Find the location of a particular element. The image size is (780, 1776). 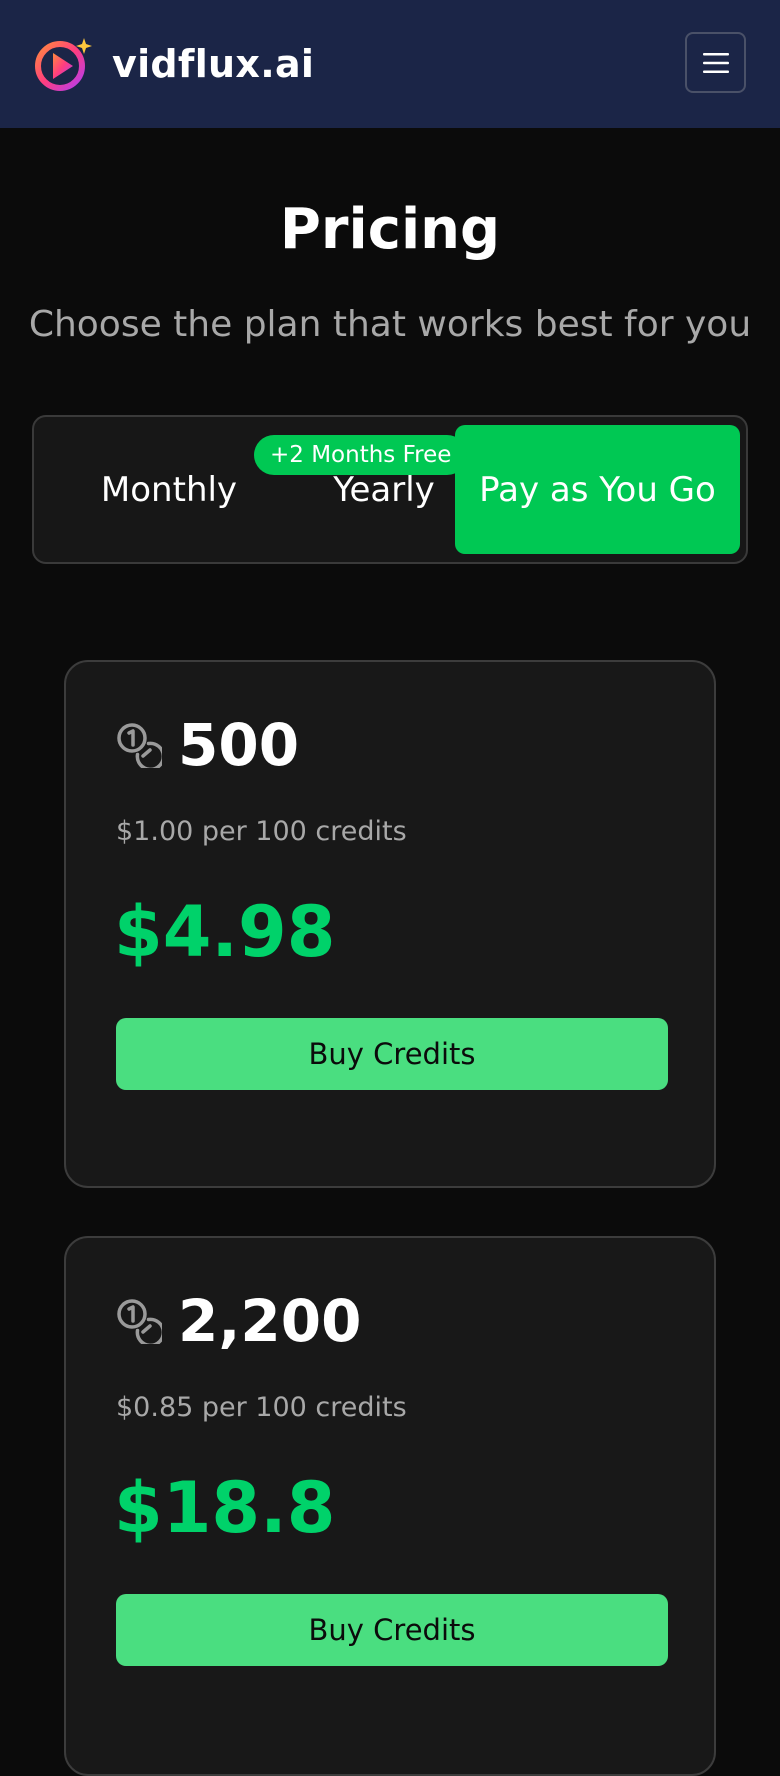

billing-option-label: Yearly is located at coordinates (384, 489).